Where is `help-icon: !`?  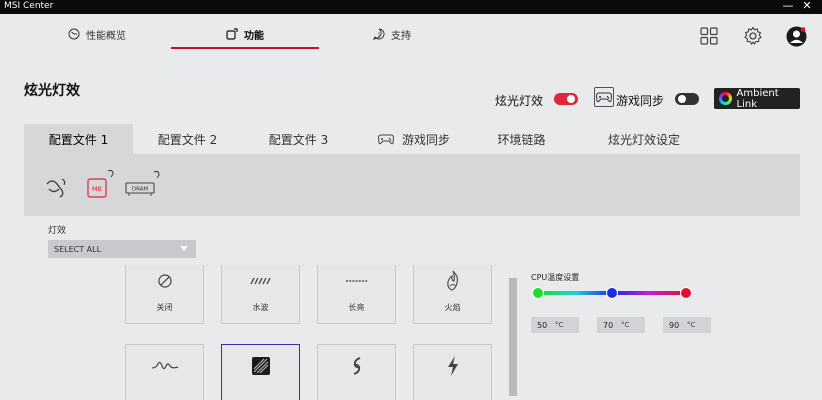
help-icon: ! is located at coordinates (379, 34).